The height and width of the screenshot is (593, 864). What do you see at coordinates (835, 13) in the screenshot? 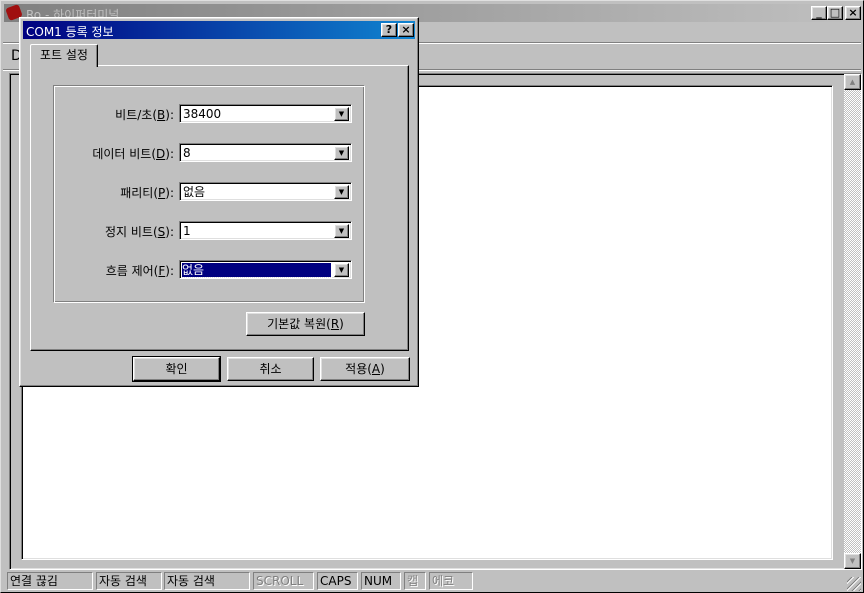
I see `maximize-button: □` at bounding box center [835, 13].